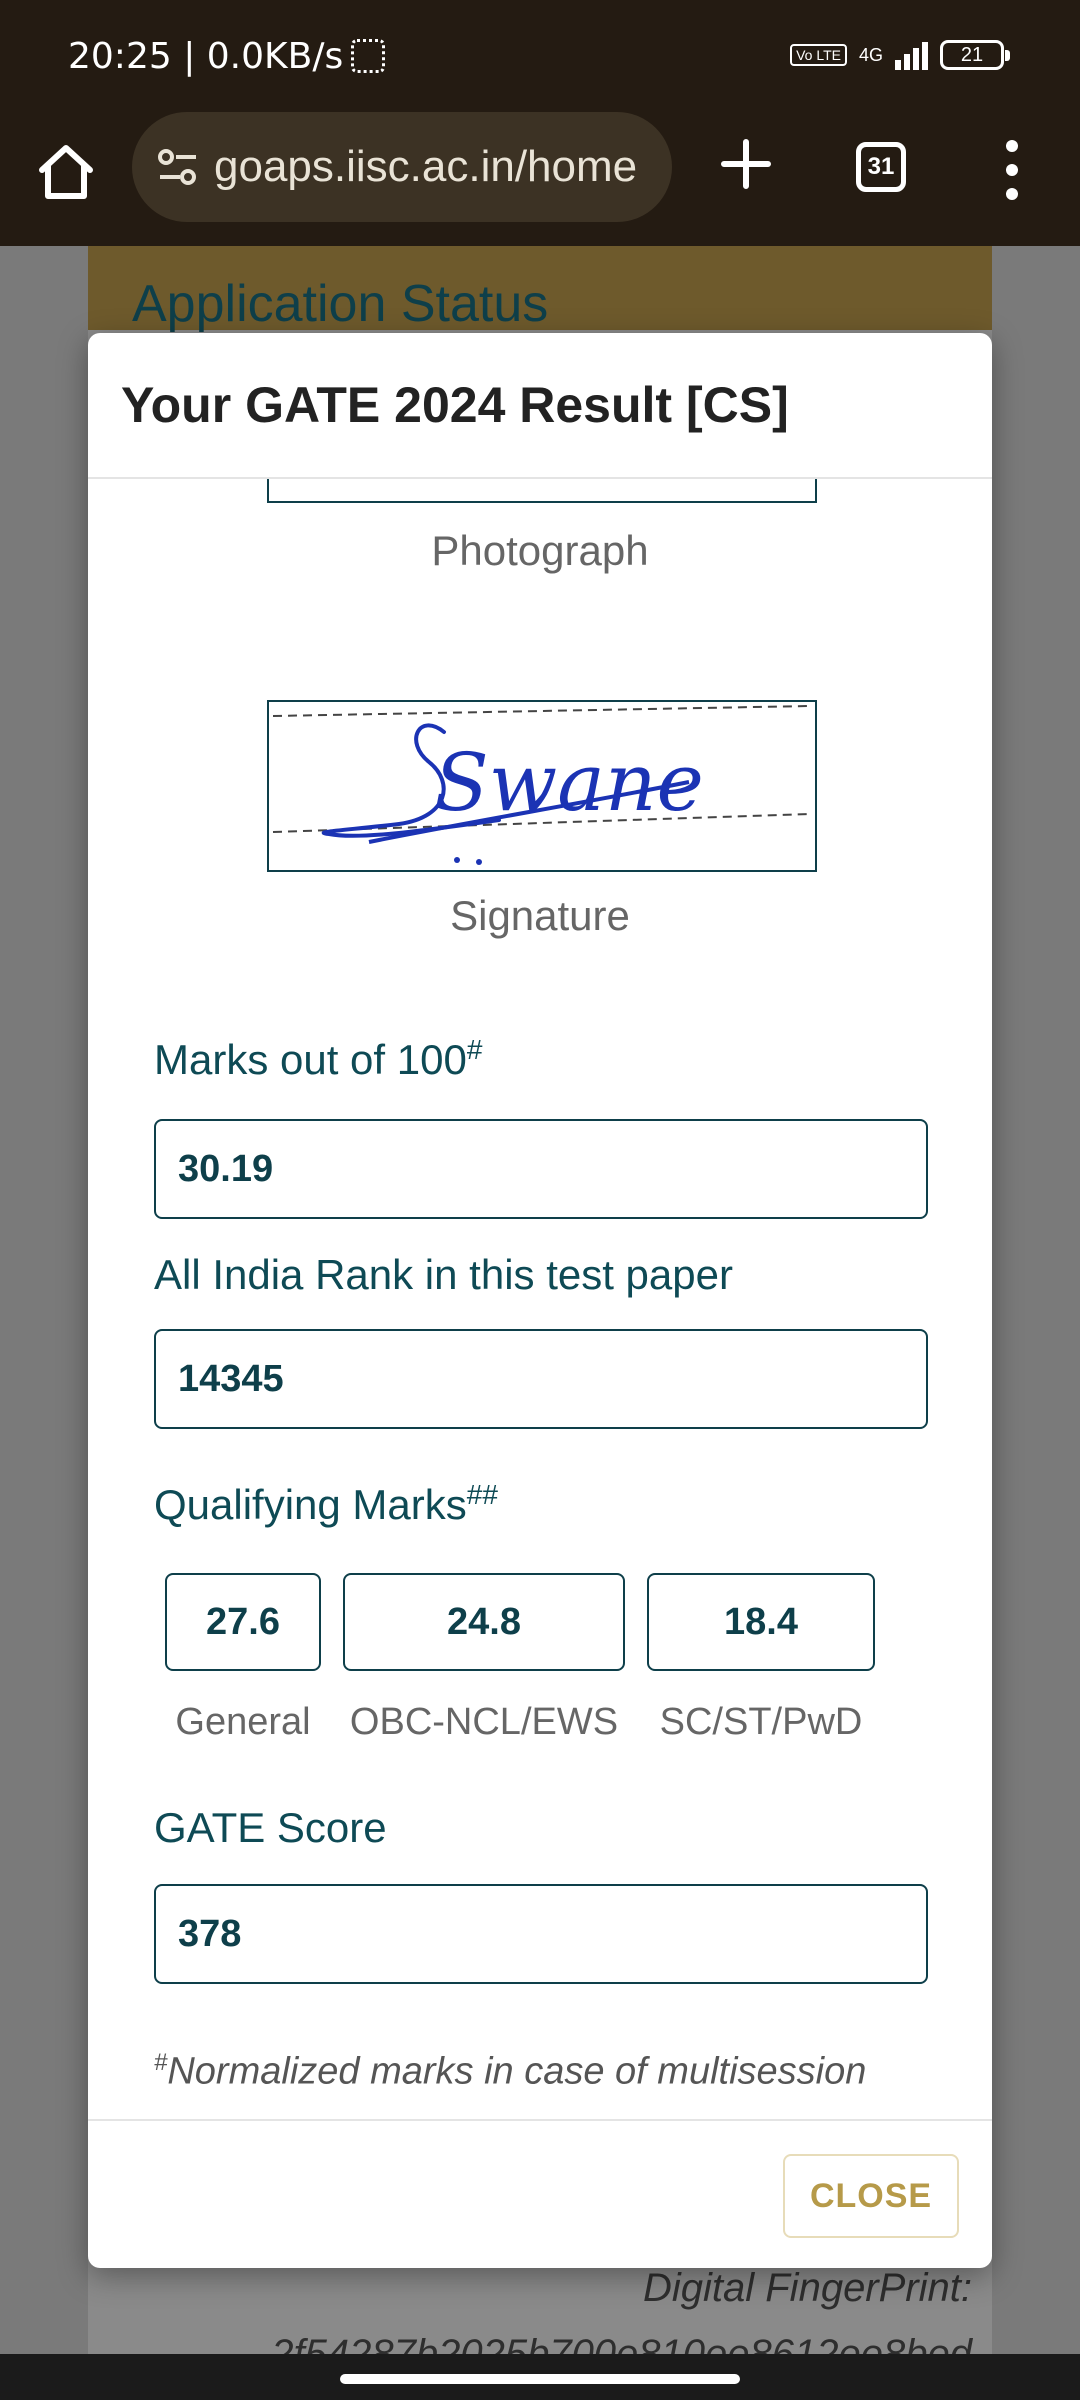  I want to click on signal-icon, so click(911, 55).